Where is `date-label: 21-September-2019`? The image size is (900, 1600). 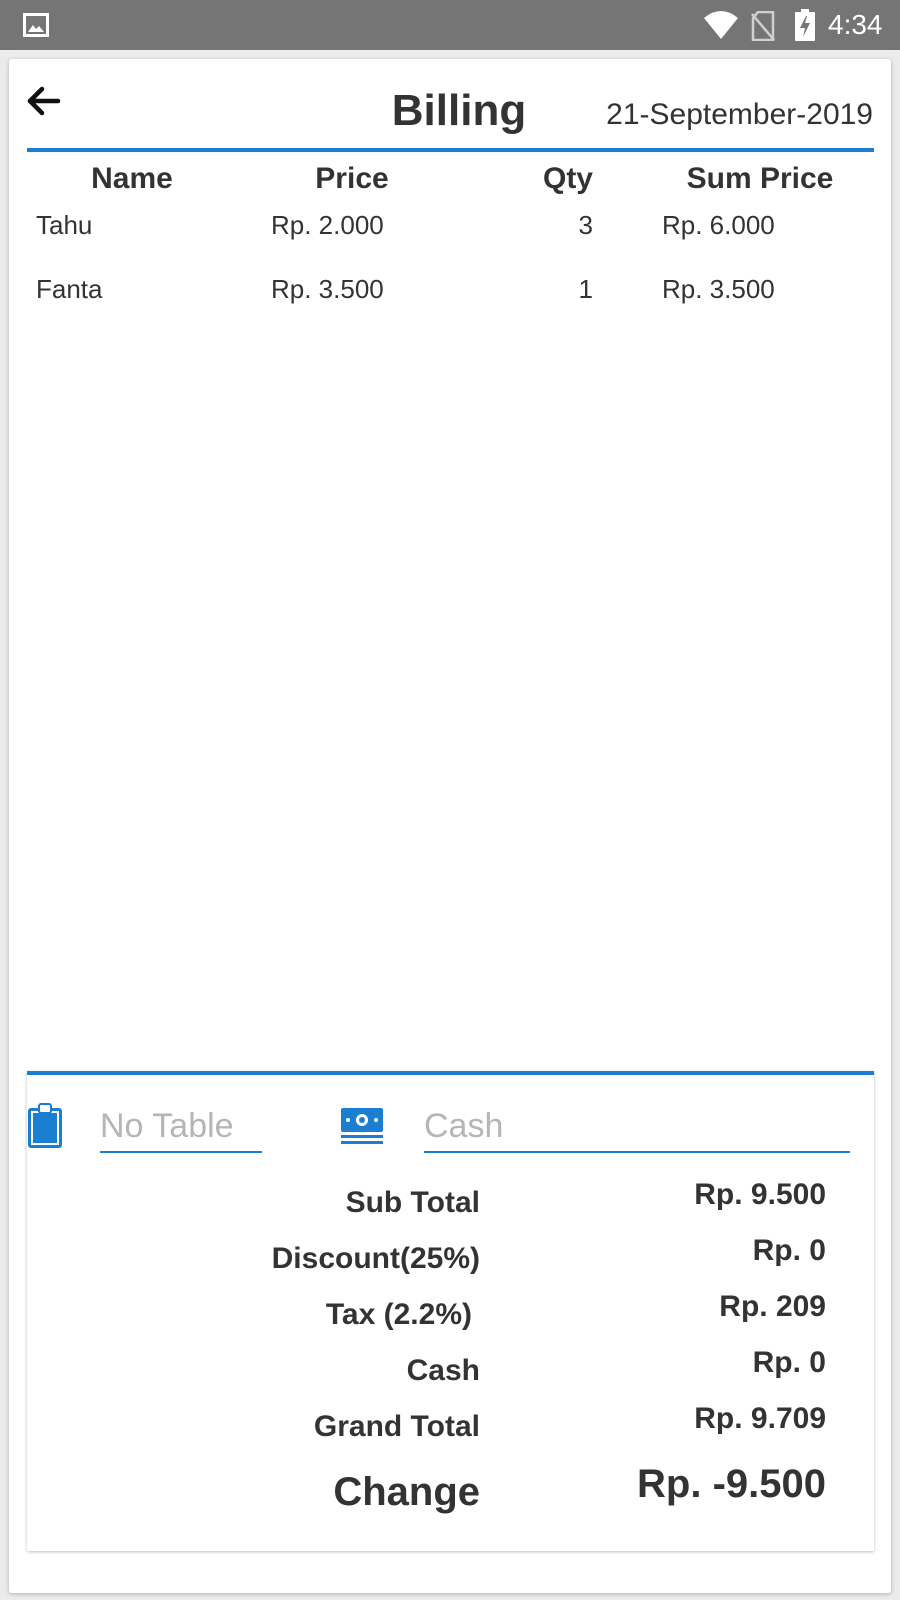 date-label: 21-September-2019 is located at coordinates (739, 114).